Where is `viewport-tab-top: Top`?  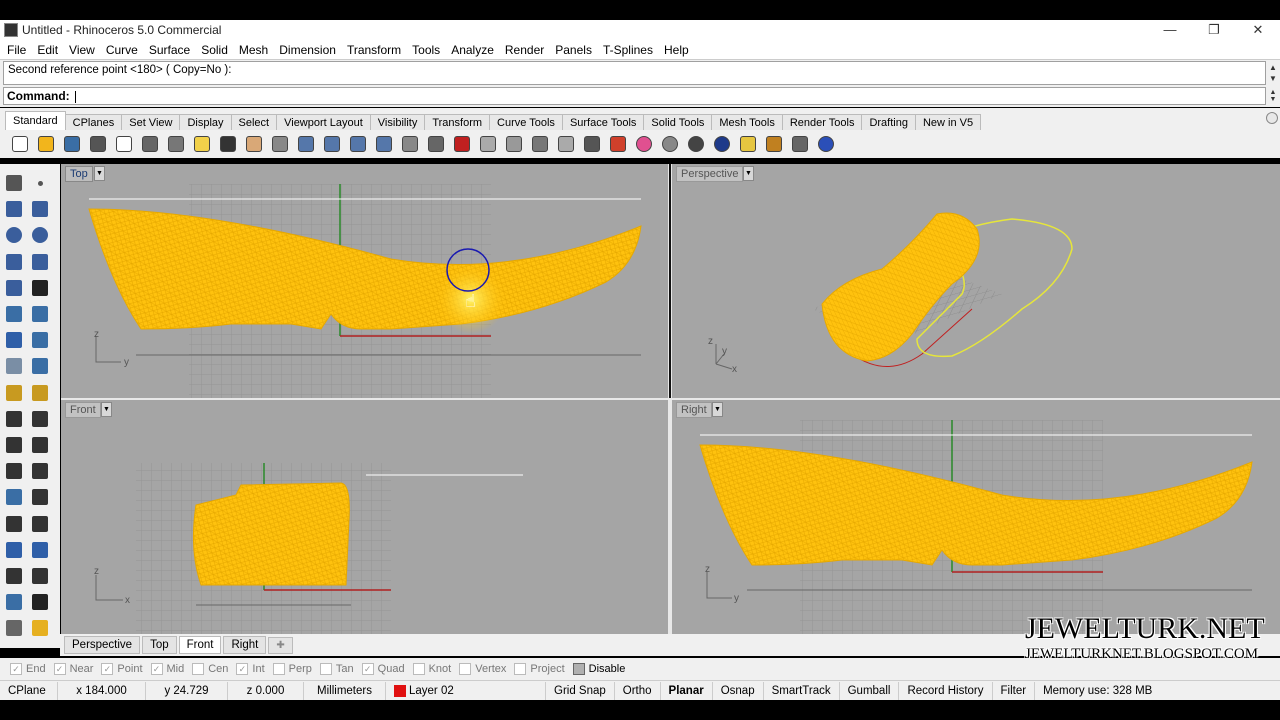
viewport-tab-top: Top is located at coordinates (159, 645).